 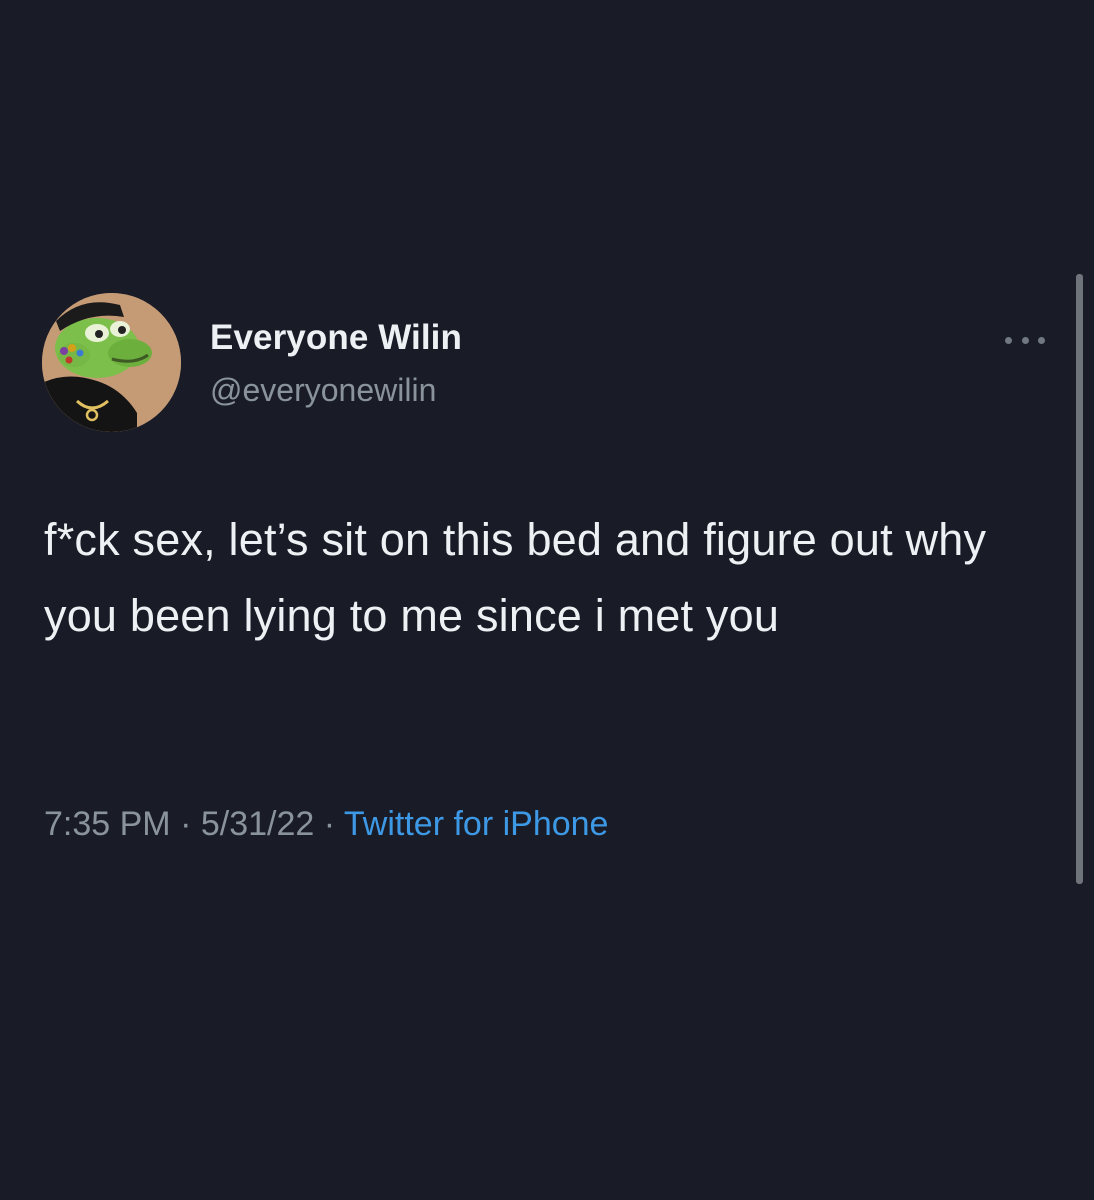 I want to click on more-options-button, so click(x=1025, y=340).